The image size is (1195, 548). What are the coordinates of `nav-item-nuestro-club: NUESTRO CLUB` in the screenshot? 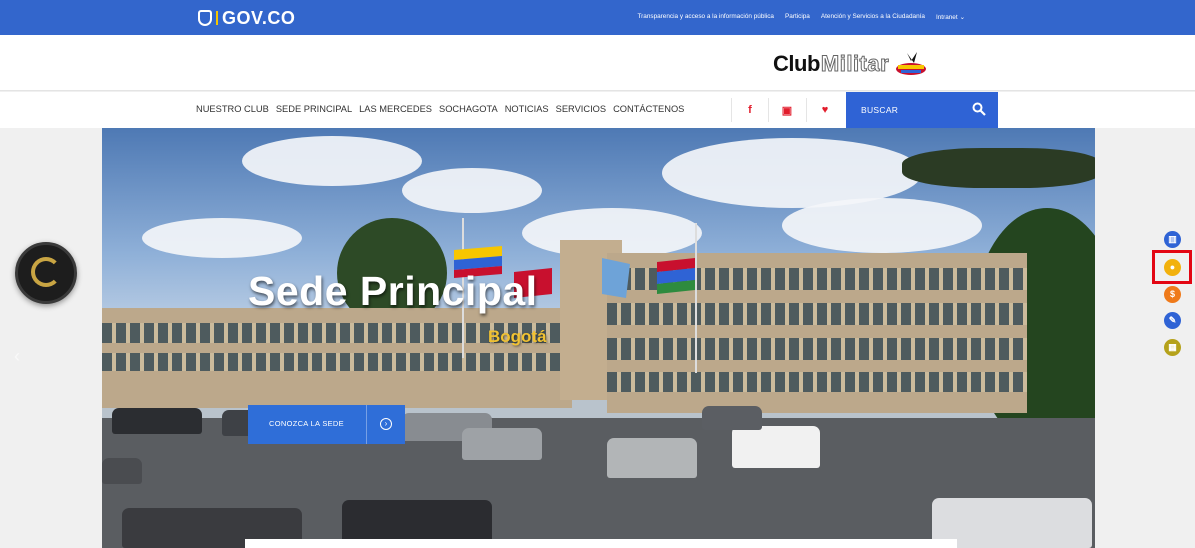 It's located at (232, 109).